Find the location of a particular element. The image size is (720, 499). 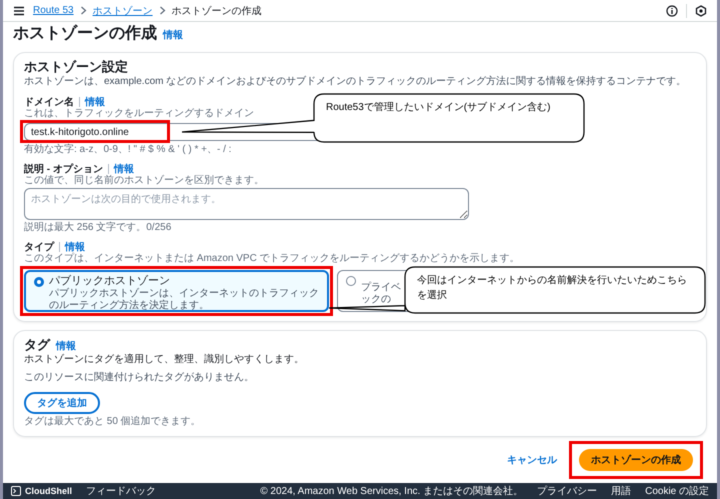

add-tag-button: タグを追加 is located at coordinates (62, 403).